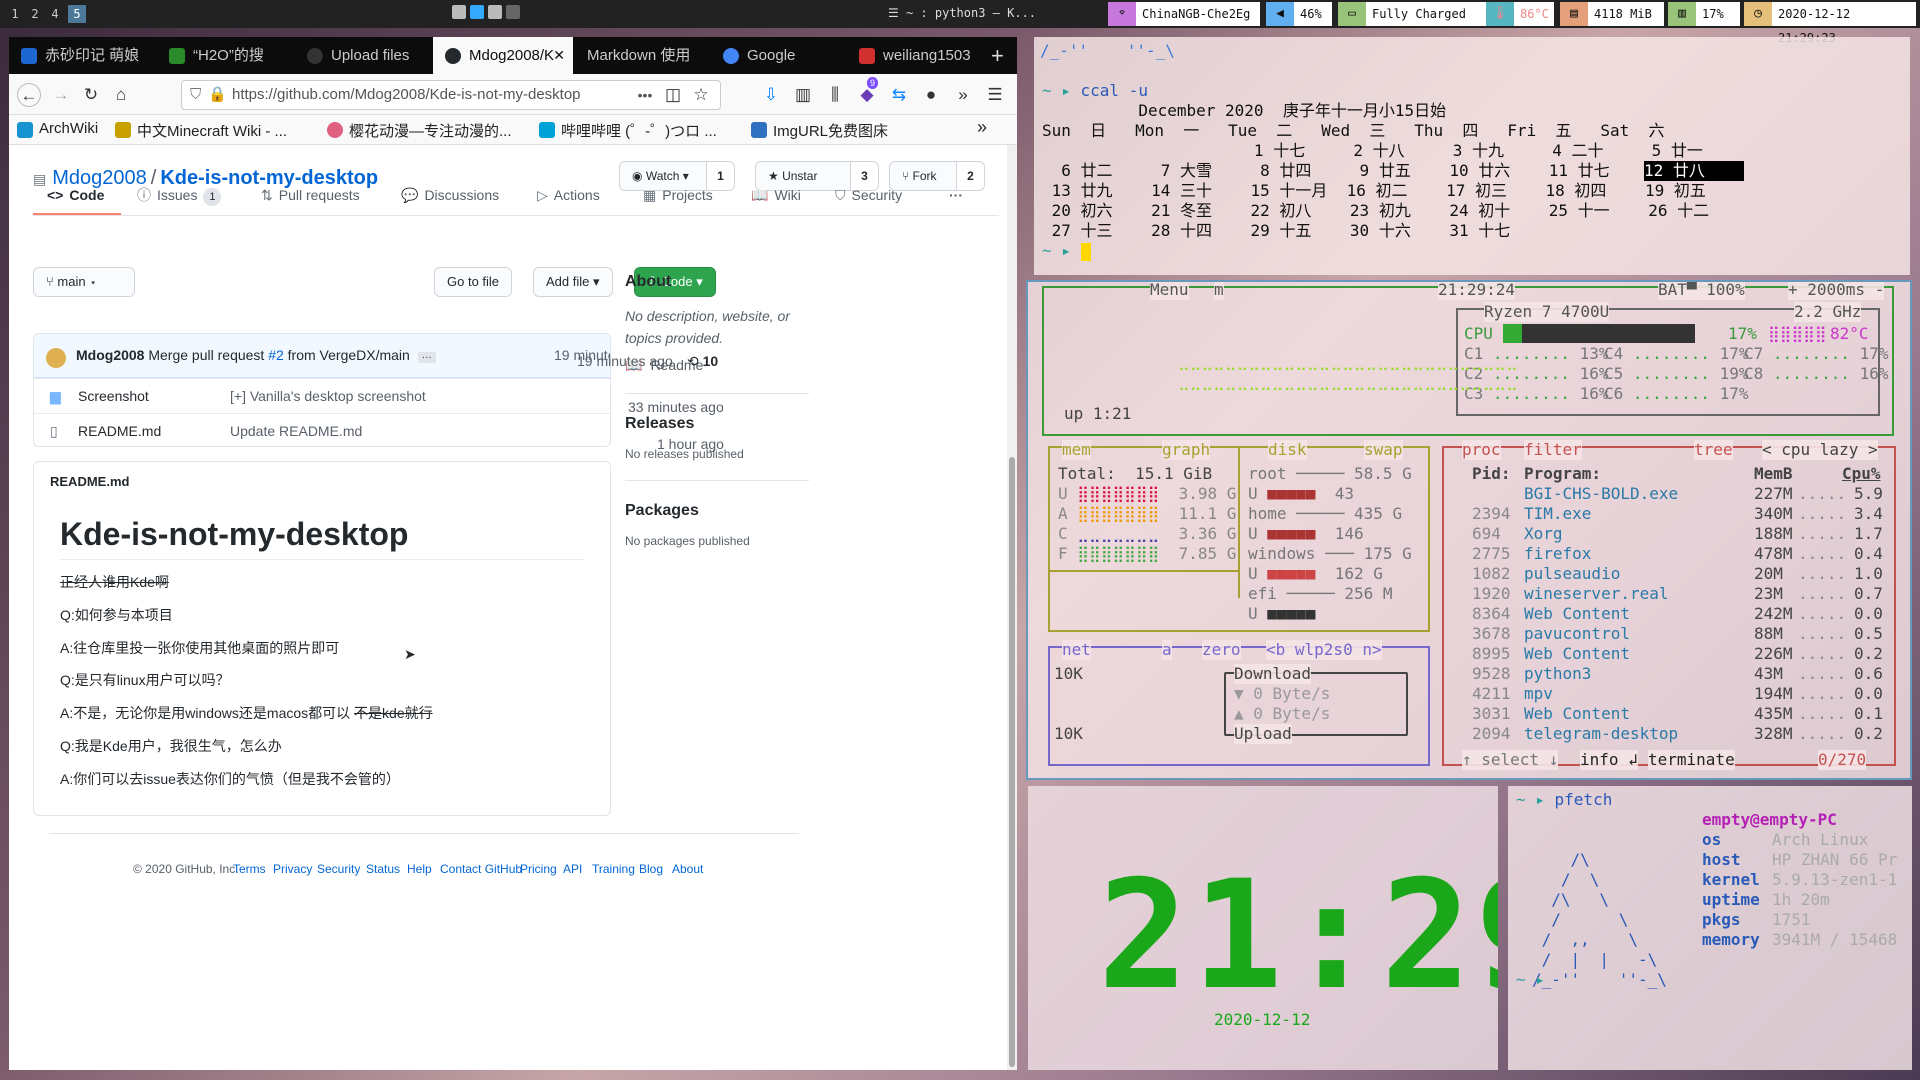  Describe the element at coordinates (1413, 14) in the screenshot. I see `battery-module: ▭ Fully Charged` at that location.